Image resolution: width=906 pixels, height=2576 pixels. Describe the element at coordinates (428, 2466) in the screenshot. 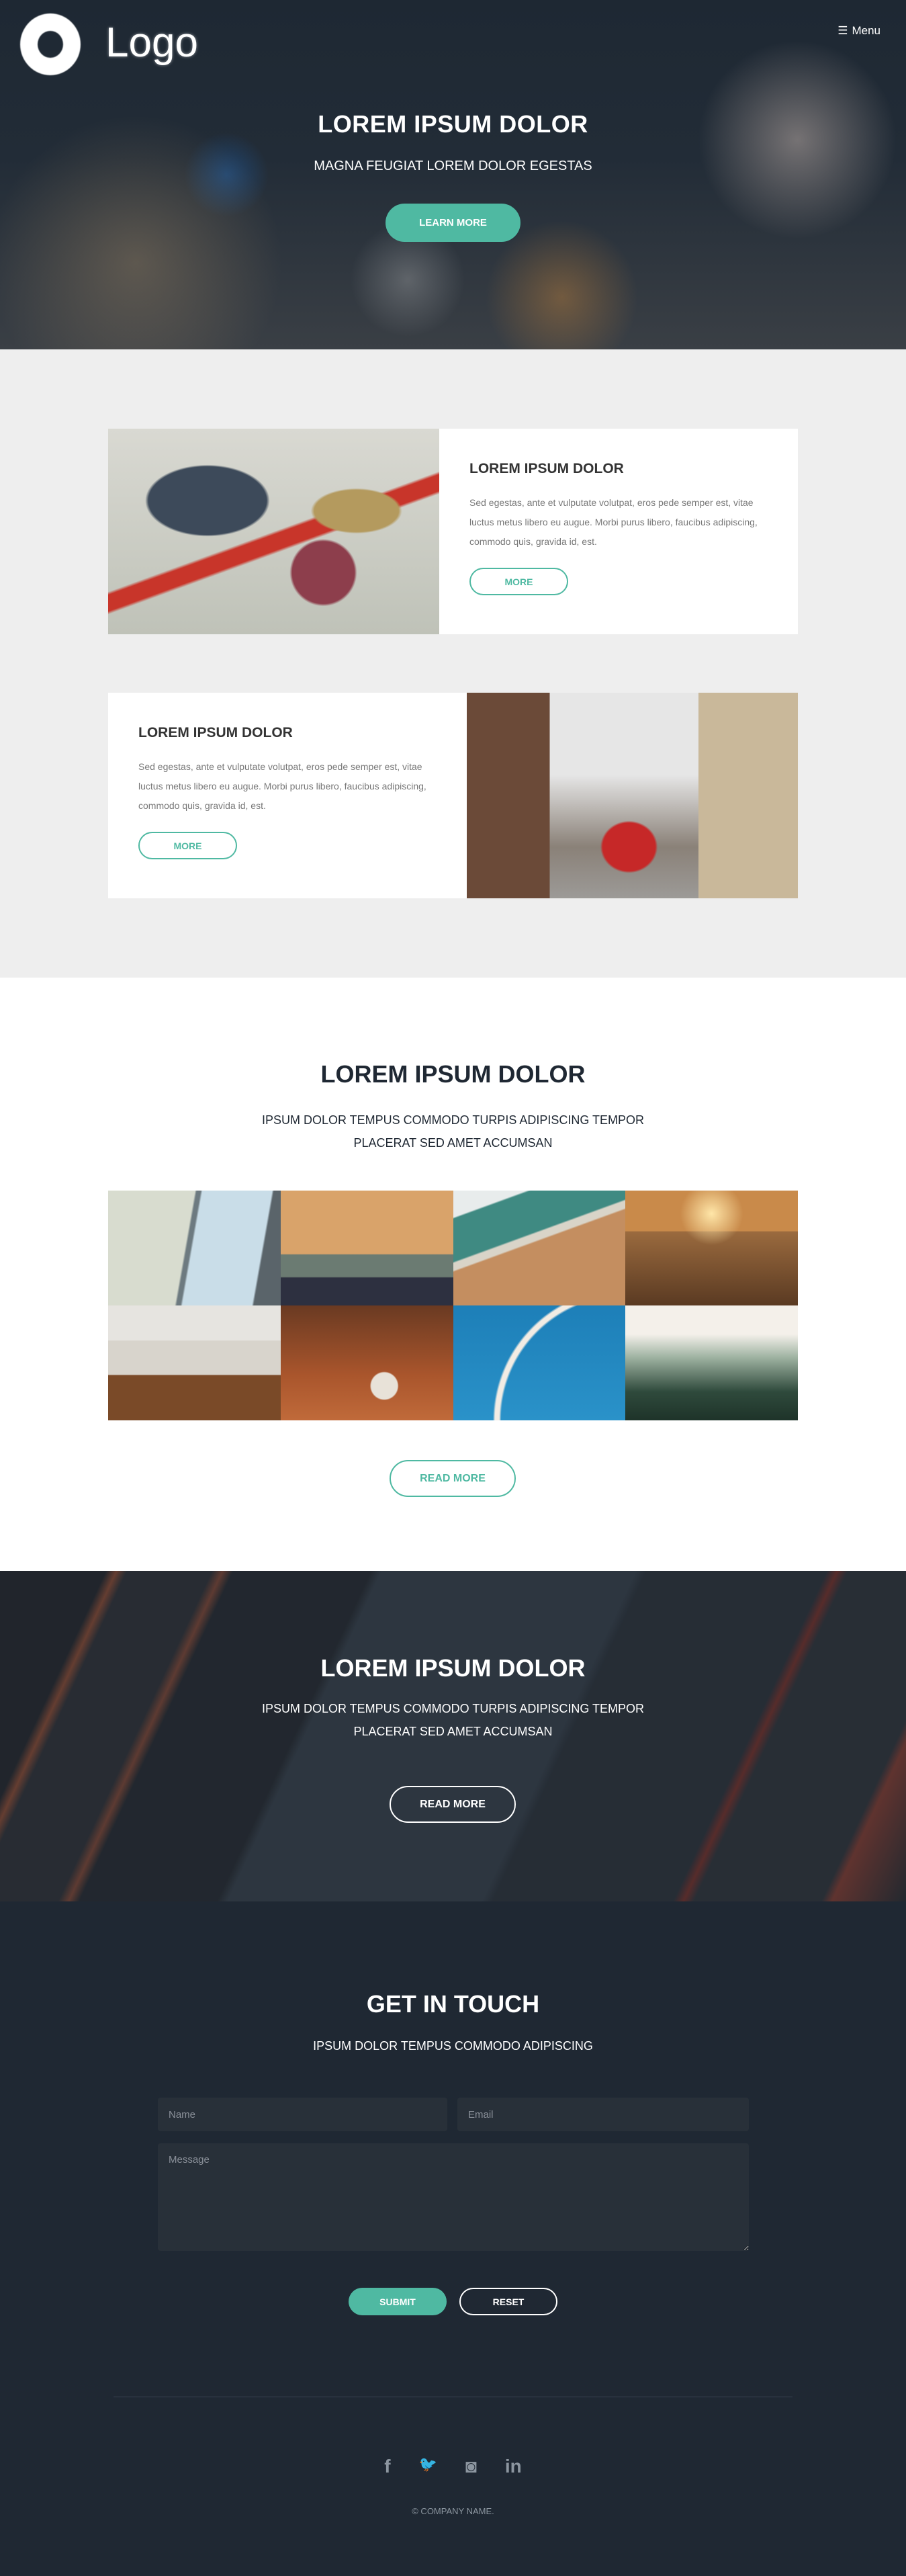

I see `twitter-icon: 🐦` at that location.